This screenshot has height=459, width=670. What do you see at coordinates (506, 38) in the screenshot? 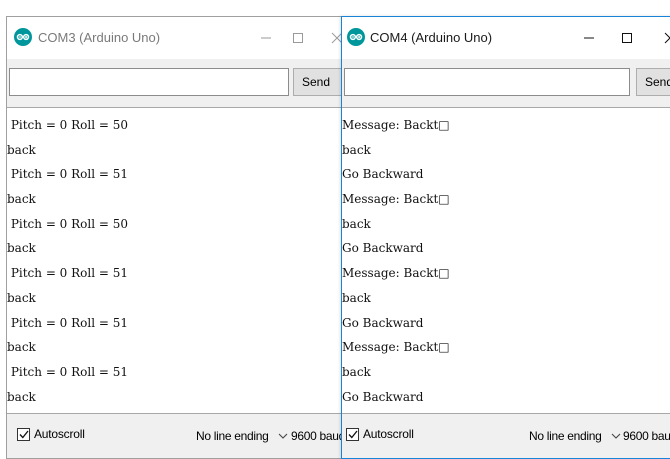
I see `title-bar: COM4 (Arduino Uno)` at bounding box center [506, 38].